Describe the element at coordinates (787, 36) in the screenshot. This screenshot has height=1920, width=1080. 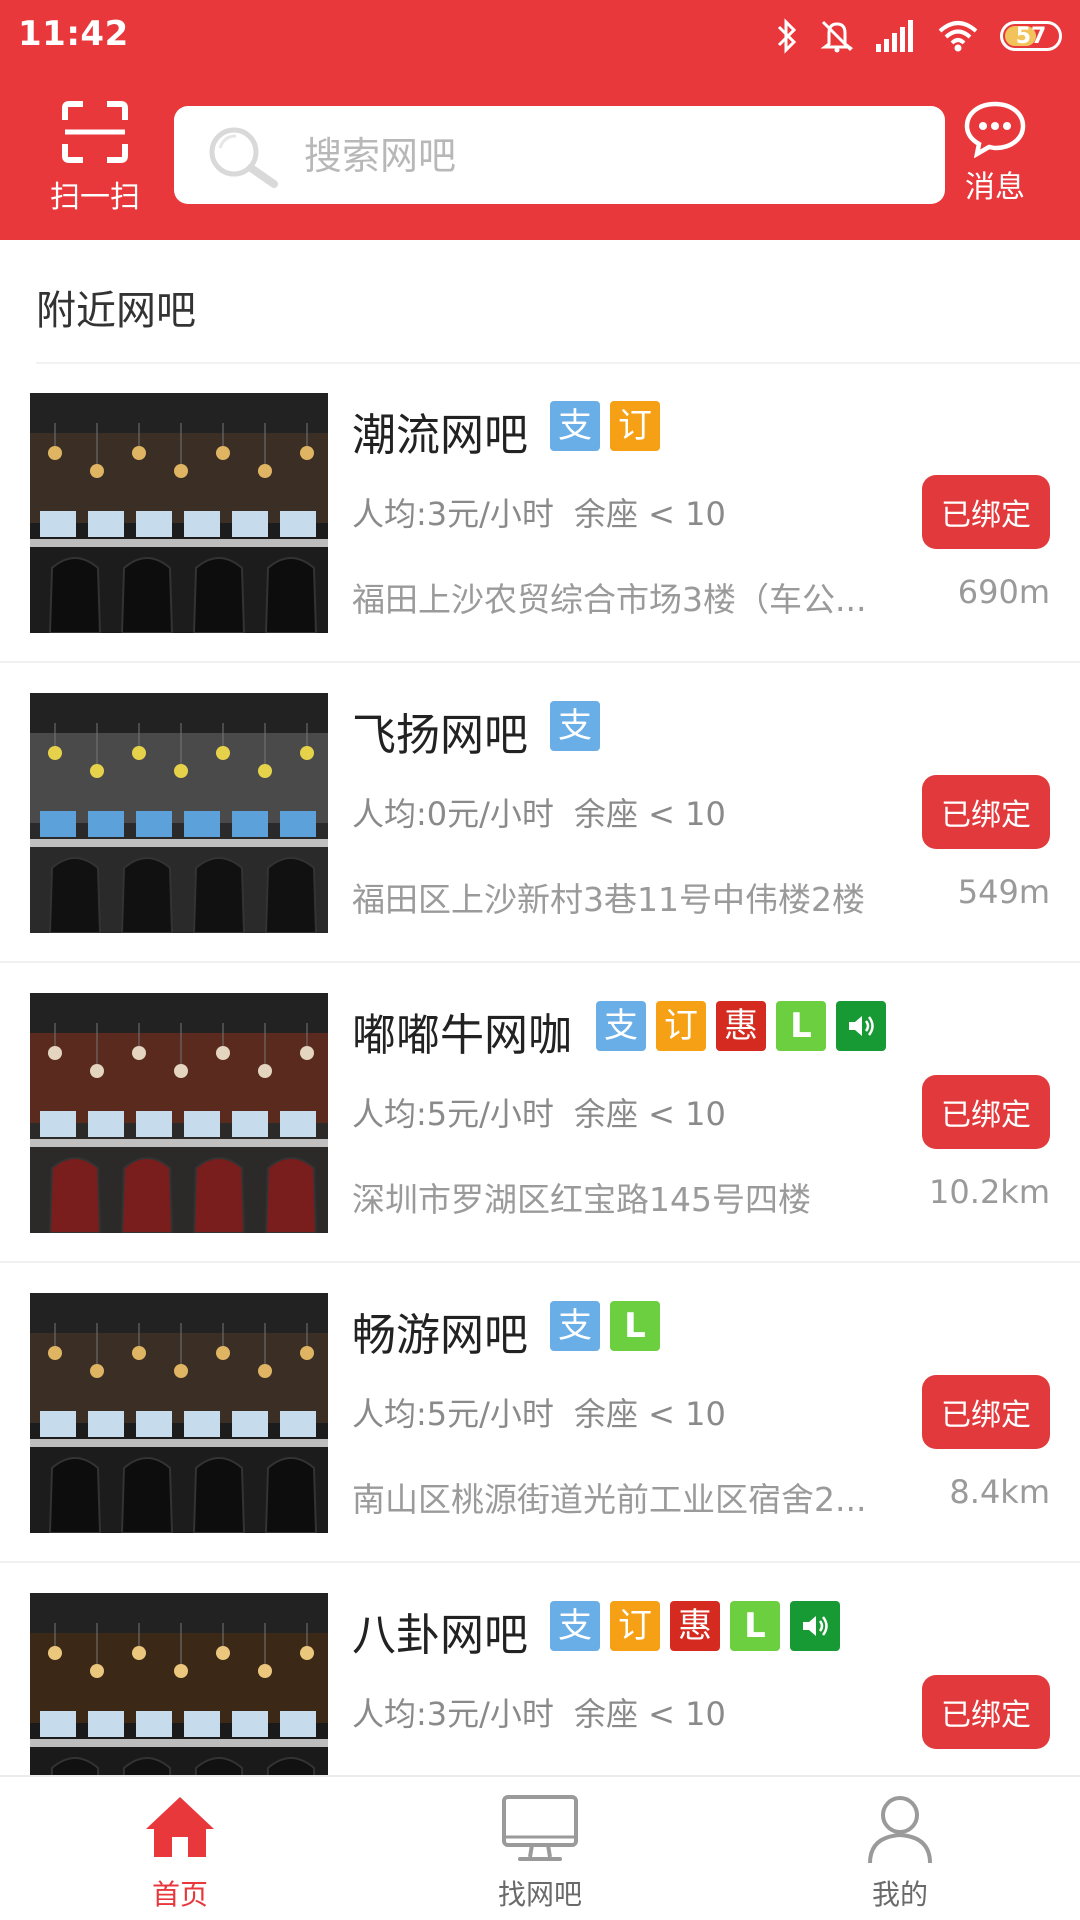
I see `bluetooth-icon` at that location.